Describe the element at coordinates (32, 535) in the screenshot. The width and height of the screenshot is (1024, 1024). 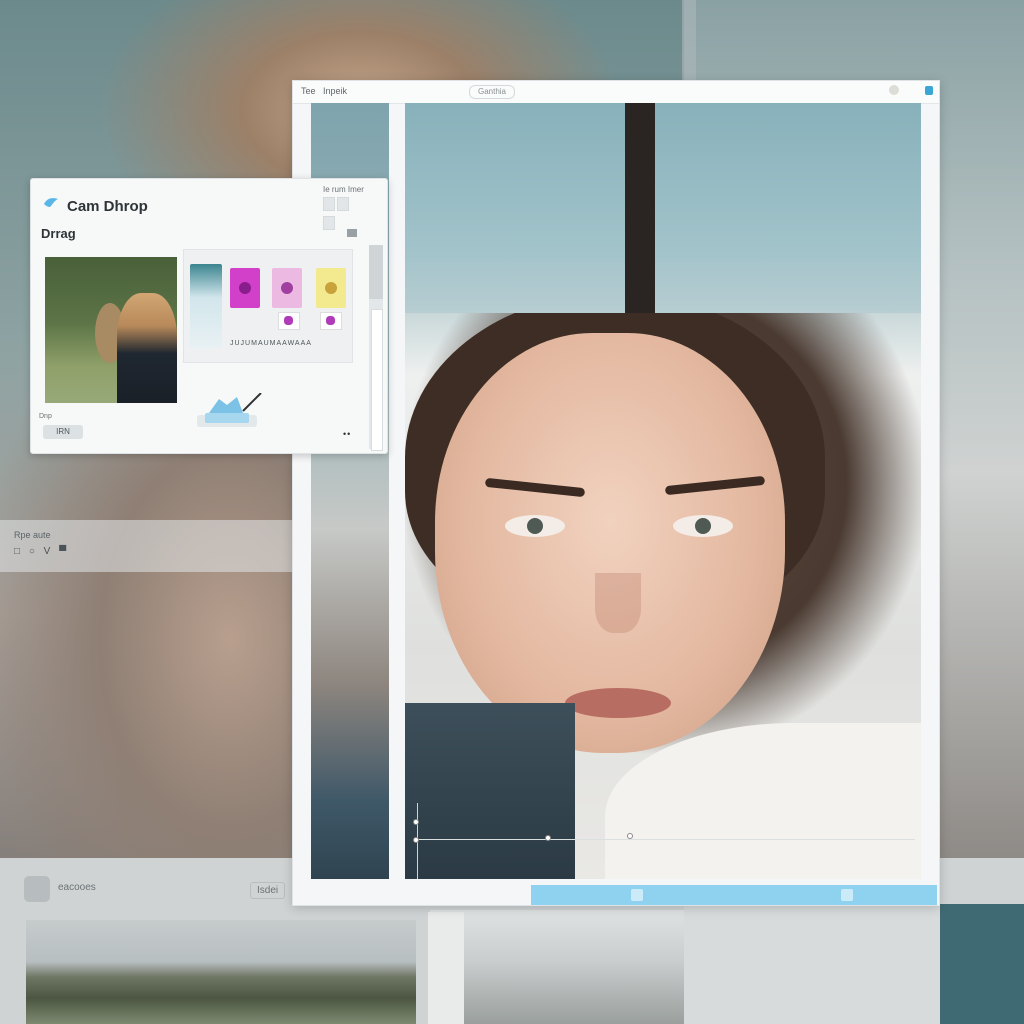
I see `background-strip-label: Rpe aute` at that location.